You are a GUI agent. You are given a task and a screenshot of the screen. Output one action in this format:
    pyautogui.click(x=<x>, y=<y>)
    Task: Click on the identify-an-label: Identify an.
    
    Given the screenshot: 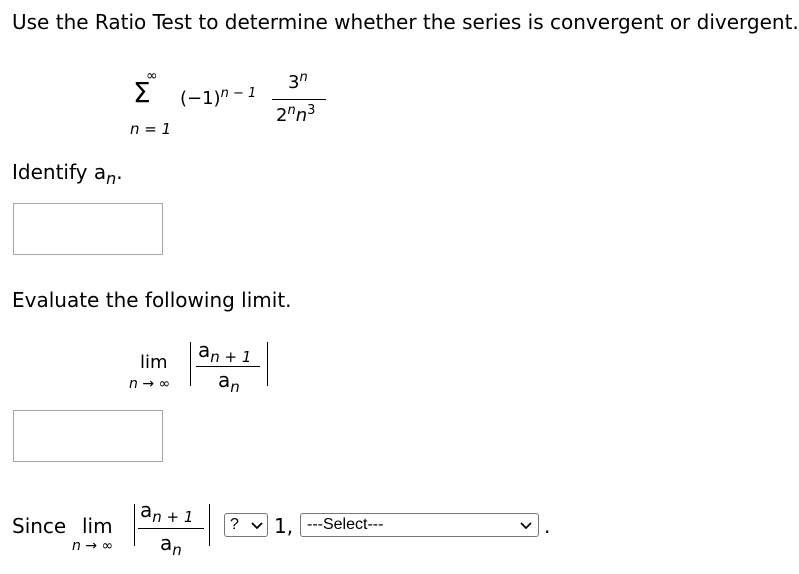 What is the action you would take?
    pyautogui.click(x=67, y=174)
    